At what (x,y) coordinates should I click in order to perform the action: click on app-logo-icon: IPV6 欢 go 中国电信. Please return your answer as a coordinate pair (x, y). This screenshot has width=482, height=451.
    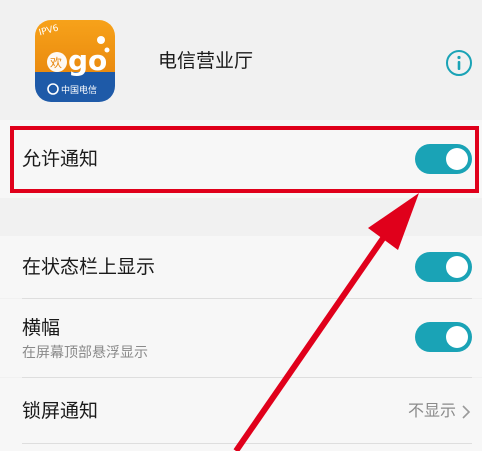
    Looking at the image, I should click on (75, 61).